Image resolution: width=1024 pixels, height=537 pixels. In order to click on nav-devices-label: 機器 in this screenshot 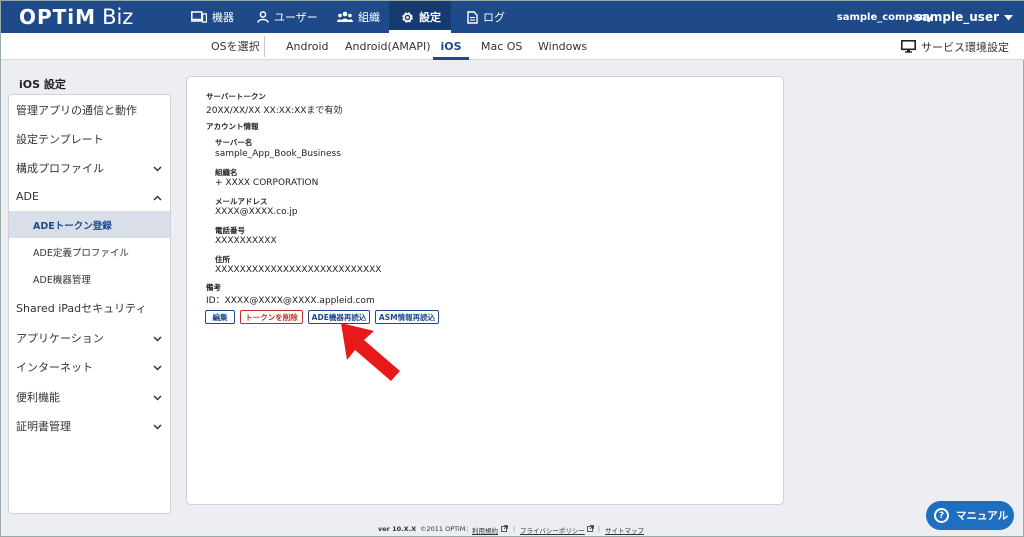, I will do `click(223, 17)`.